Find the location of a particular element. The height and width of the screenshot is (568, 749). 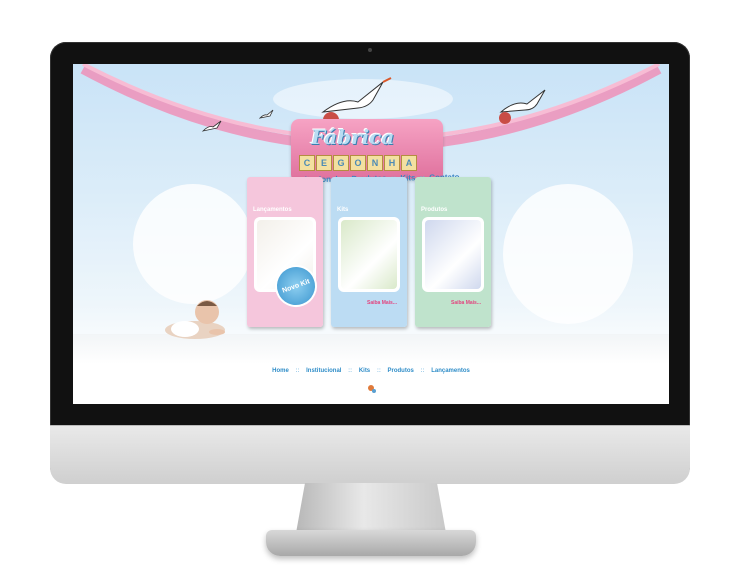

monitor-chin is located at coordinates (370, 454).